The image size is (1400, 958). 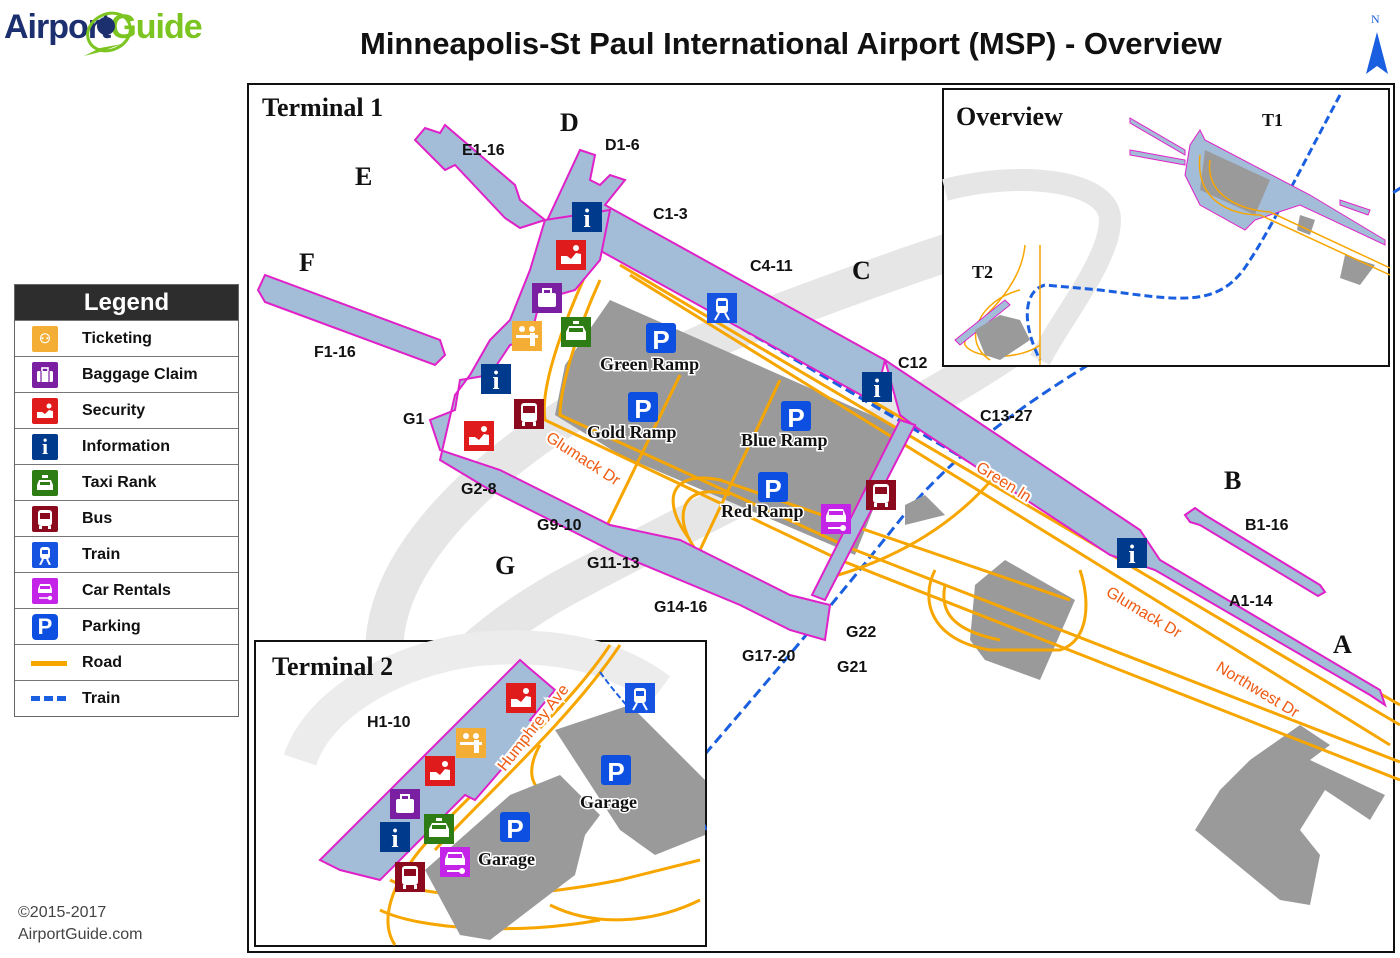 I want to click on gate-label: G9-10, so click(x=559, y=525).